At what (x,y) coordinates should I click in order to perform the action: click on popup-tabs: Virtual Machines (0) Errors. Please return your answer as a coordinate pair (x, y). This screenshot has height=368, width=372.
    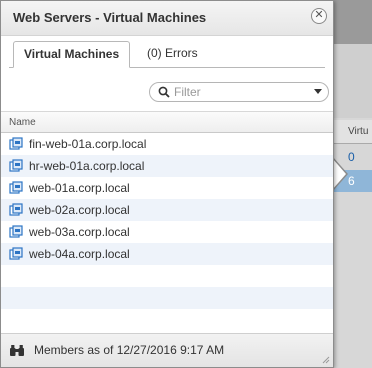
    Looking at the image, I should click on (167, 53).